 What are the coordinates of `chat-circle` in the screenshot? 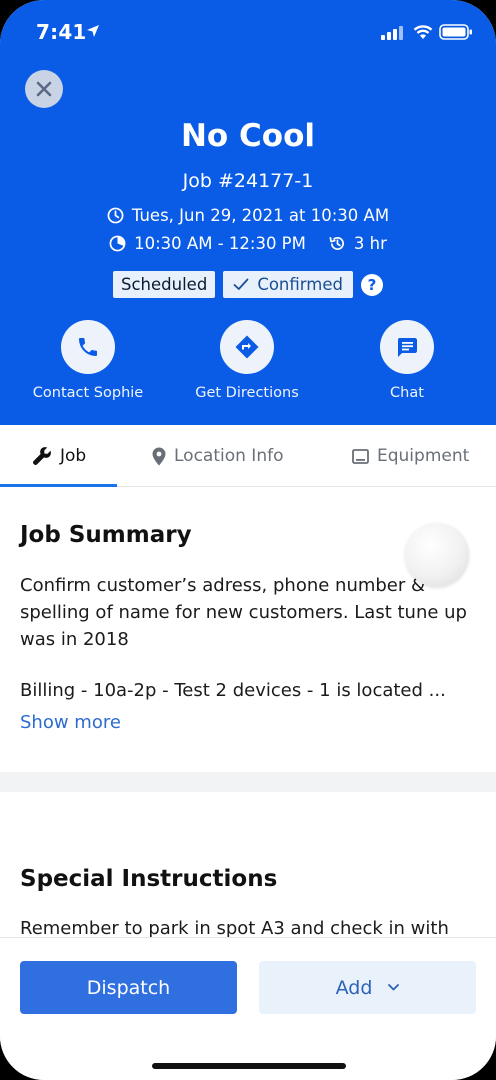 It's located at (407, 347).